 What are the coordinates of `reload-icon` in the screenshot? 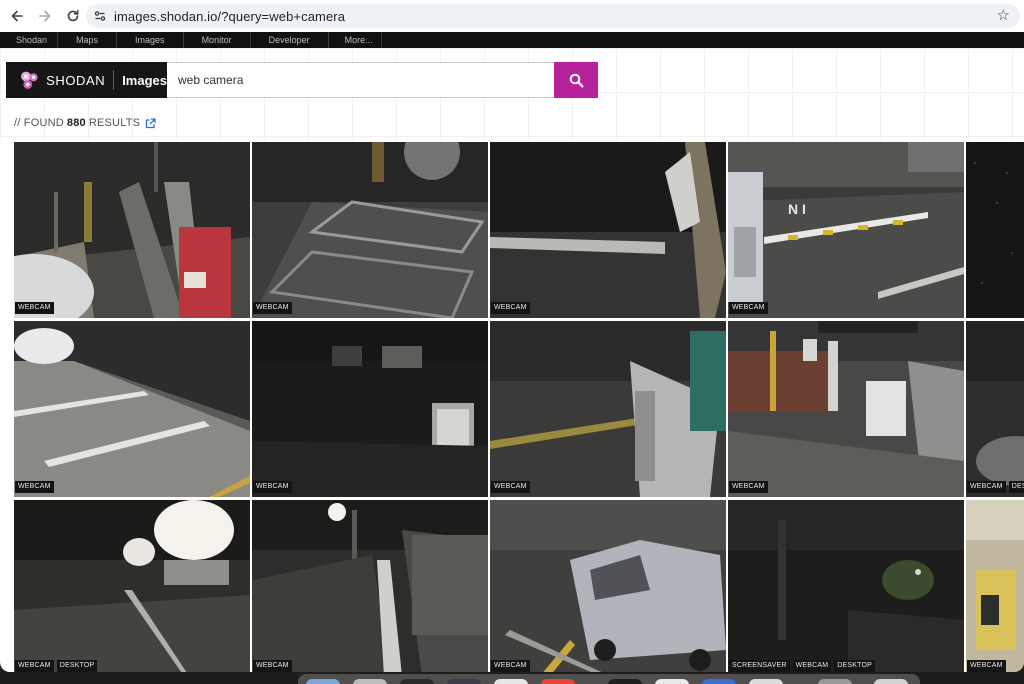 It's located at (73, 16).